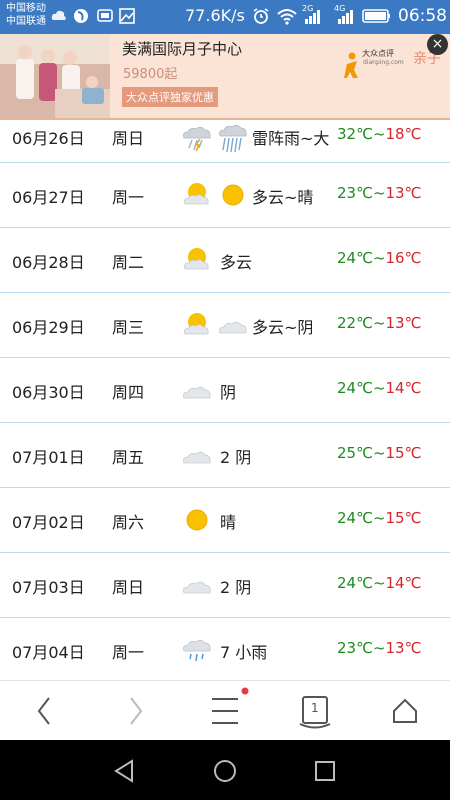  Describe the element at coordinates (422, 16) in the screenshot. I see `status-time: 06:58` at that location.